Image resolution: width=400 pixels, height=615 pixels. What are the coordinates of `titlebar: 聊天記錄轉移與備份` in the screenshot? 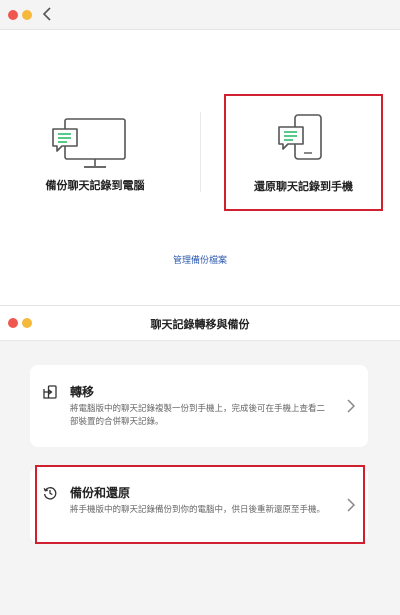 It's located at (200, 323).